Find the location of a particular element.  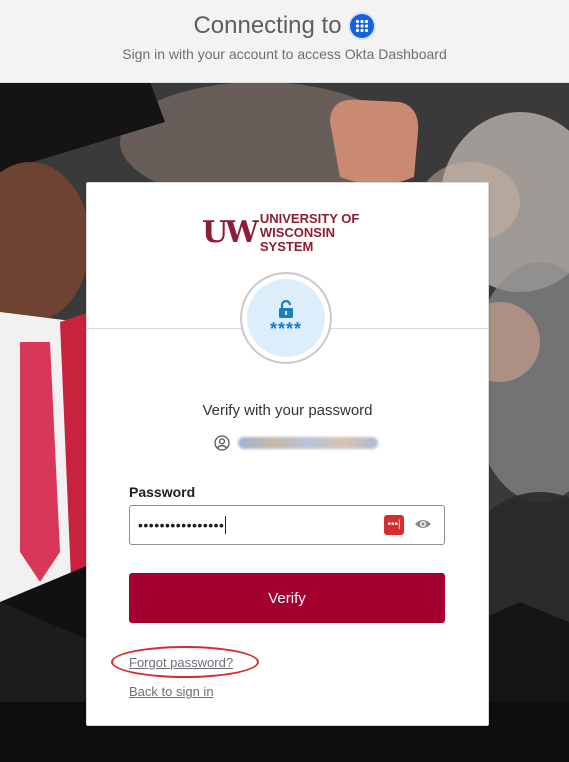

connecting-text: Connecting to is located at coordinates (267, 25).